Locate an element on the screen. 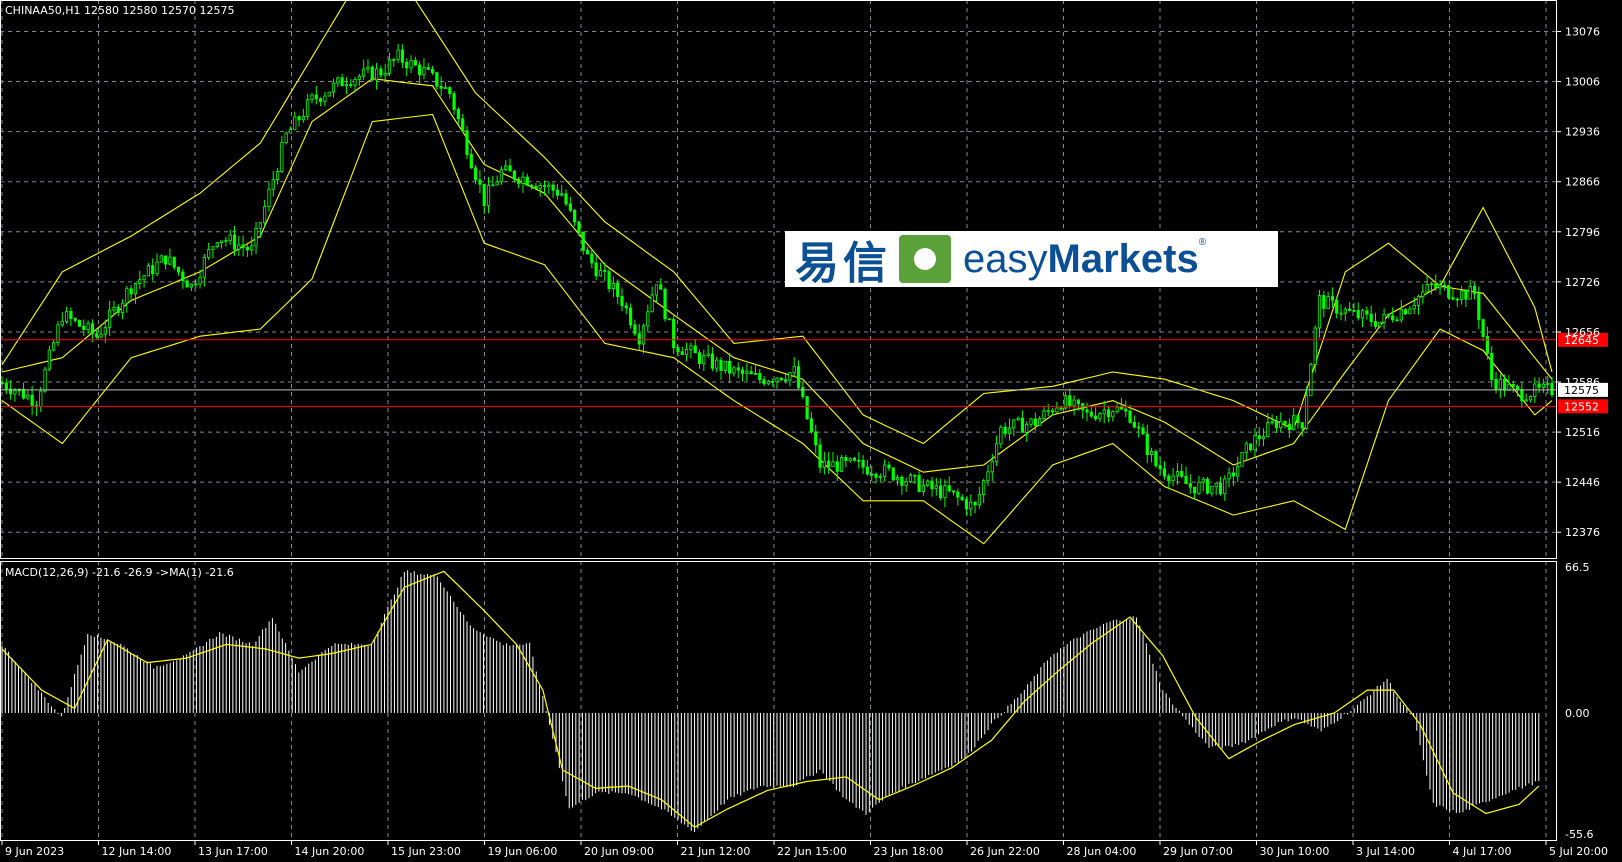 This screenshot has width=1622, height=862. time-tick-label: 4 Jul 17:00 is located at coordinates (1482, 851).